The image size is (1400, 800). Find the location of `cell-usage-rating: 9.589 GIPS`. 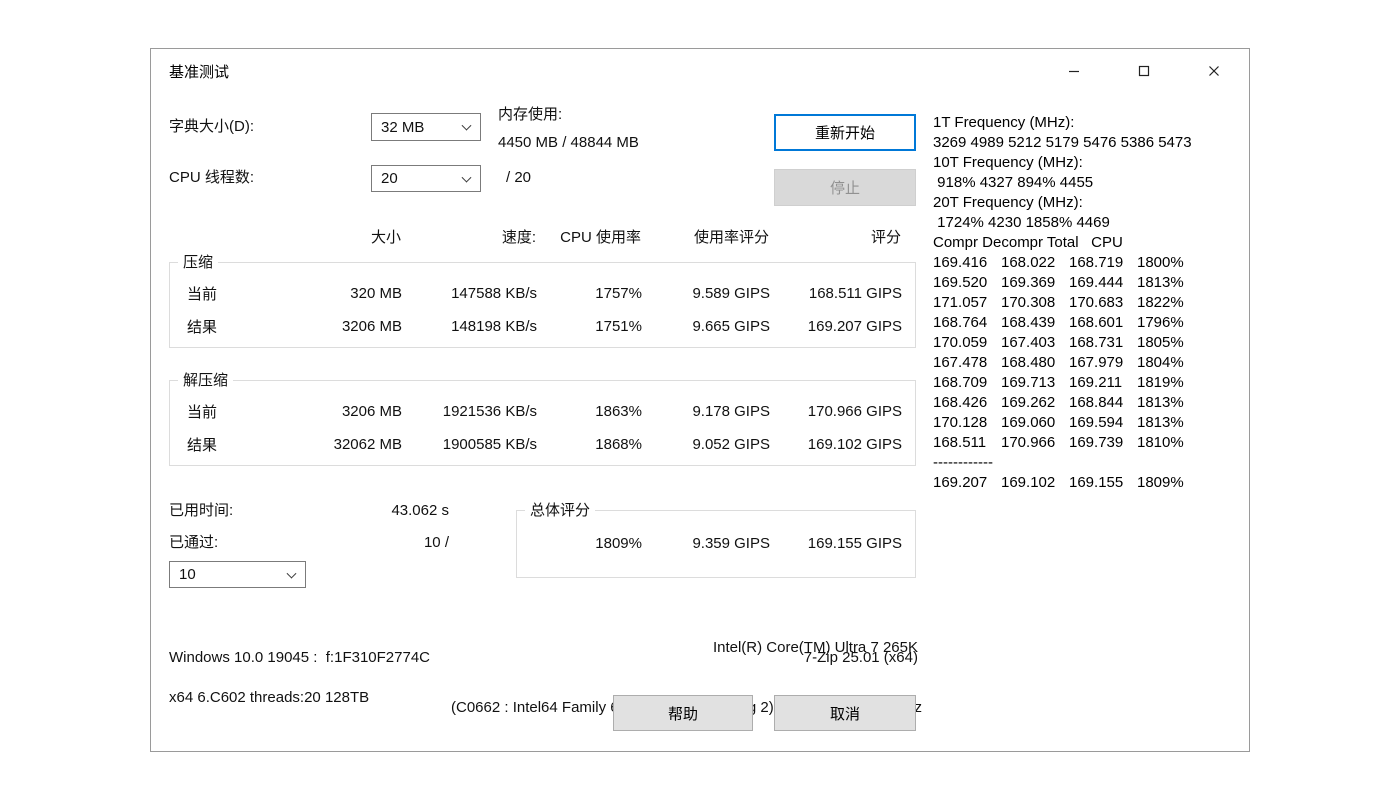

cell-usage-rating: 9.589 GIPS is located at coordinates (731, 293).